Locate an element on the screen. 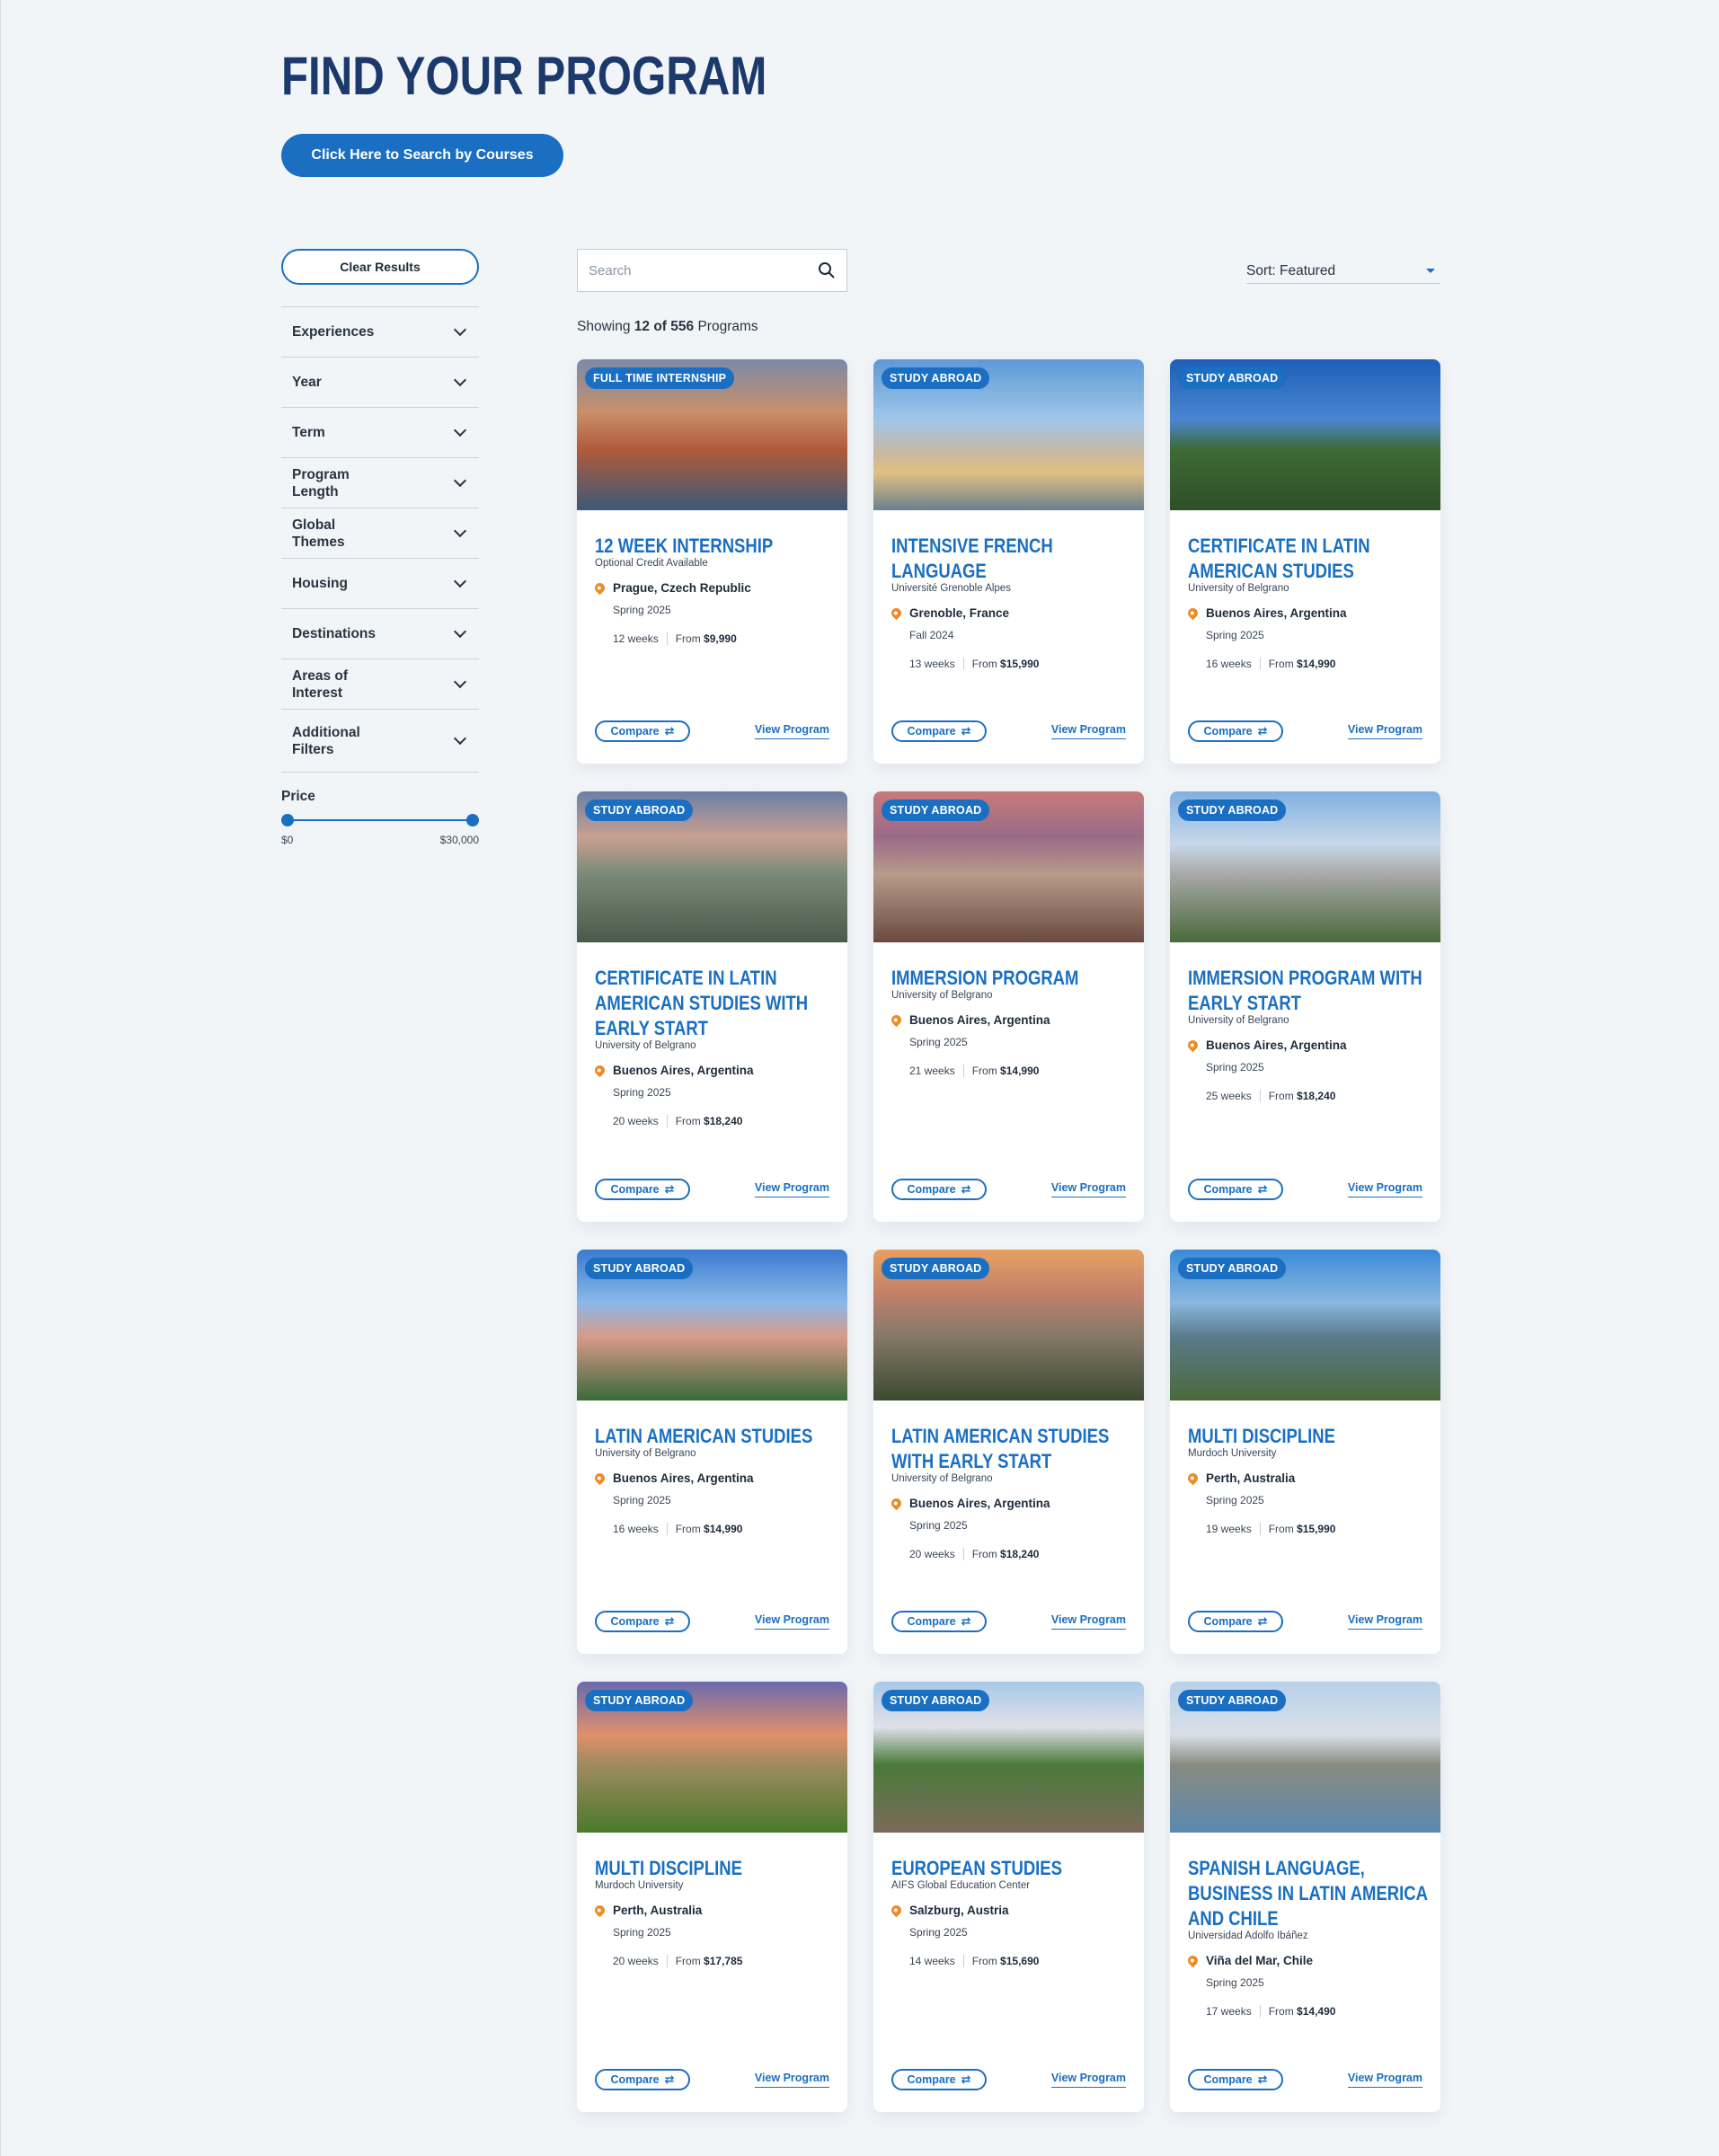 Image resolution: width=1719 pixels, height=2156 pixels. program-title: Latin American Studies is located at coordinates (716, 1436).